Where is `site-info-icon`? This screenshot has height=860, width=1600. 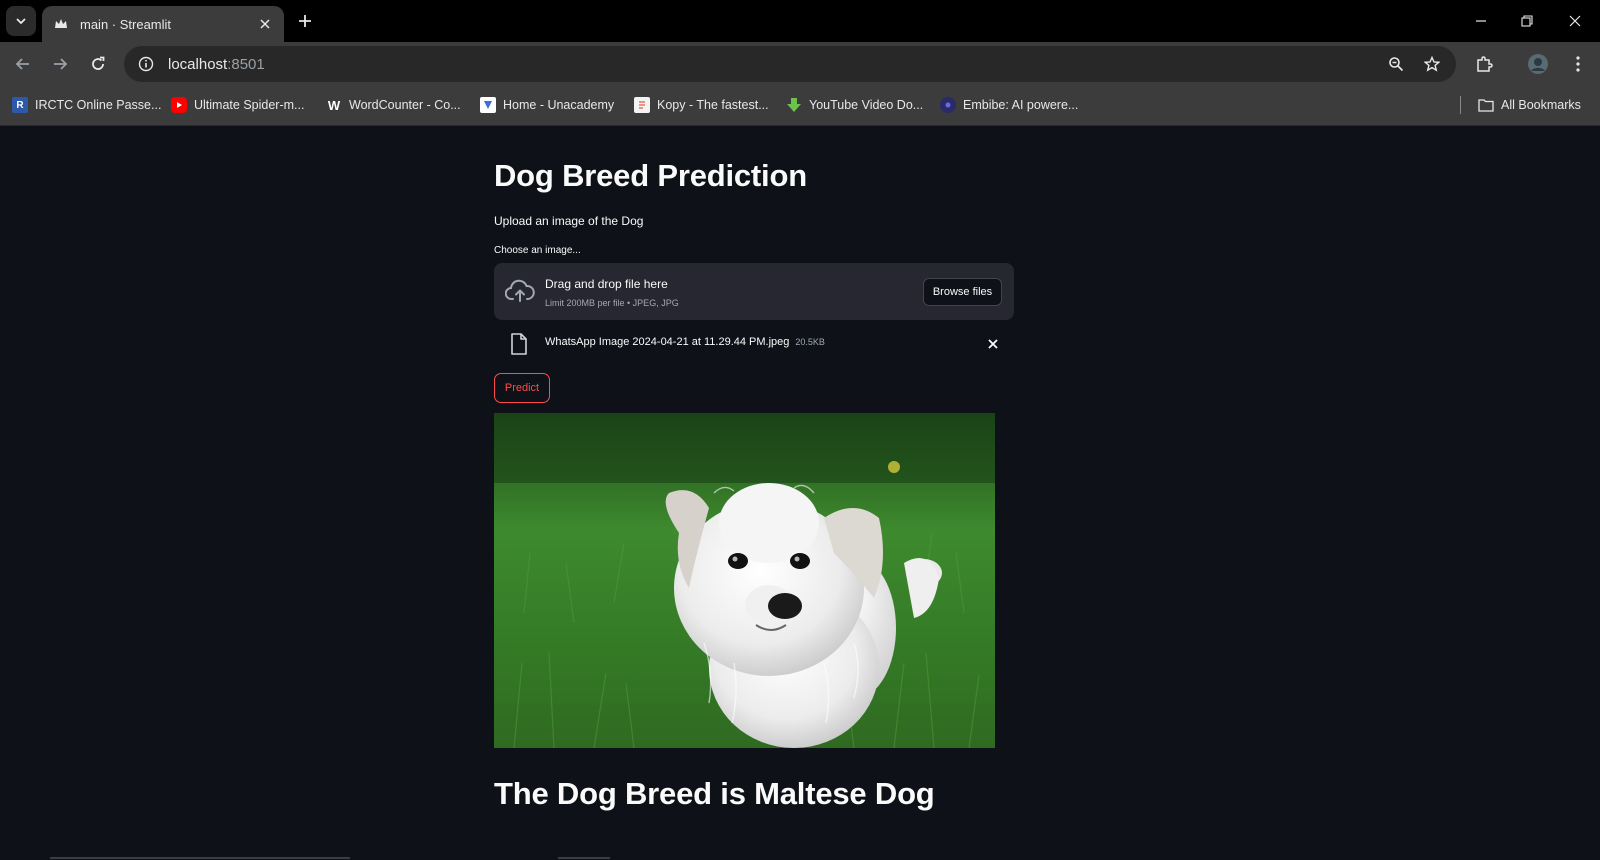
site-info-icon is located at coordinates (146, 64).